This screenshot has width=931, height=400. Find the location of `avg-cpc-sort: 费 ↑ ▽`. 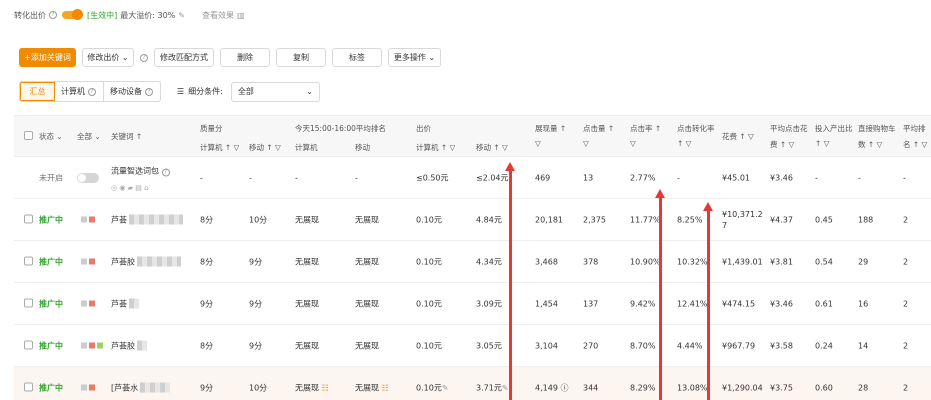

avg-cpc-sort: 费 ↑ ▽ is located at coordinates (782, 144).